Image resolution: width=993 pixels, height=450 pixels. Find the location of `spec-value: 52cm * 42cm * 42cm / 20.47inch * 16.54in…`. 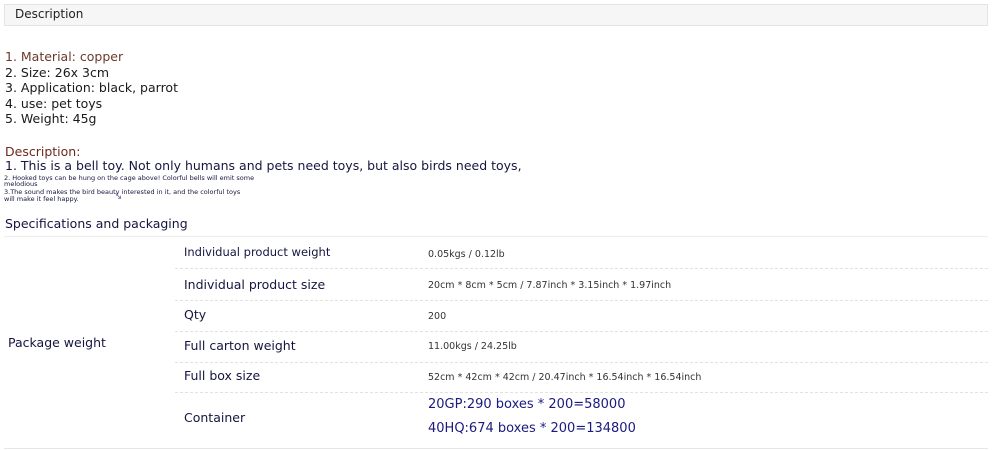

spec-value: 52cm * 42cm * 42cm / 20.47inch * 16.54in… is located at coordinates (565, 377).